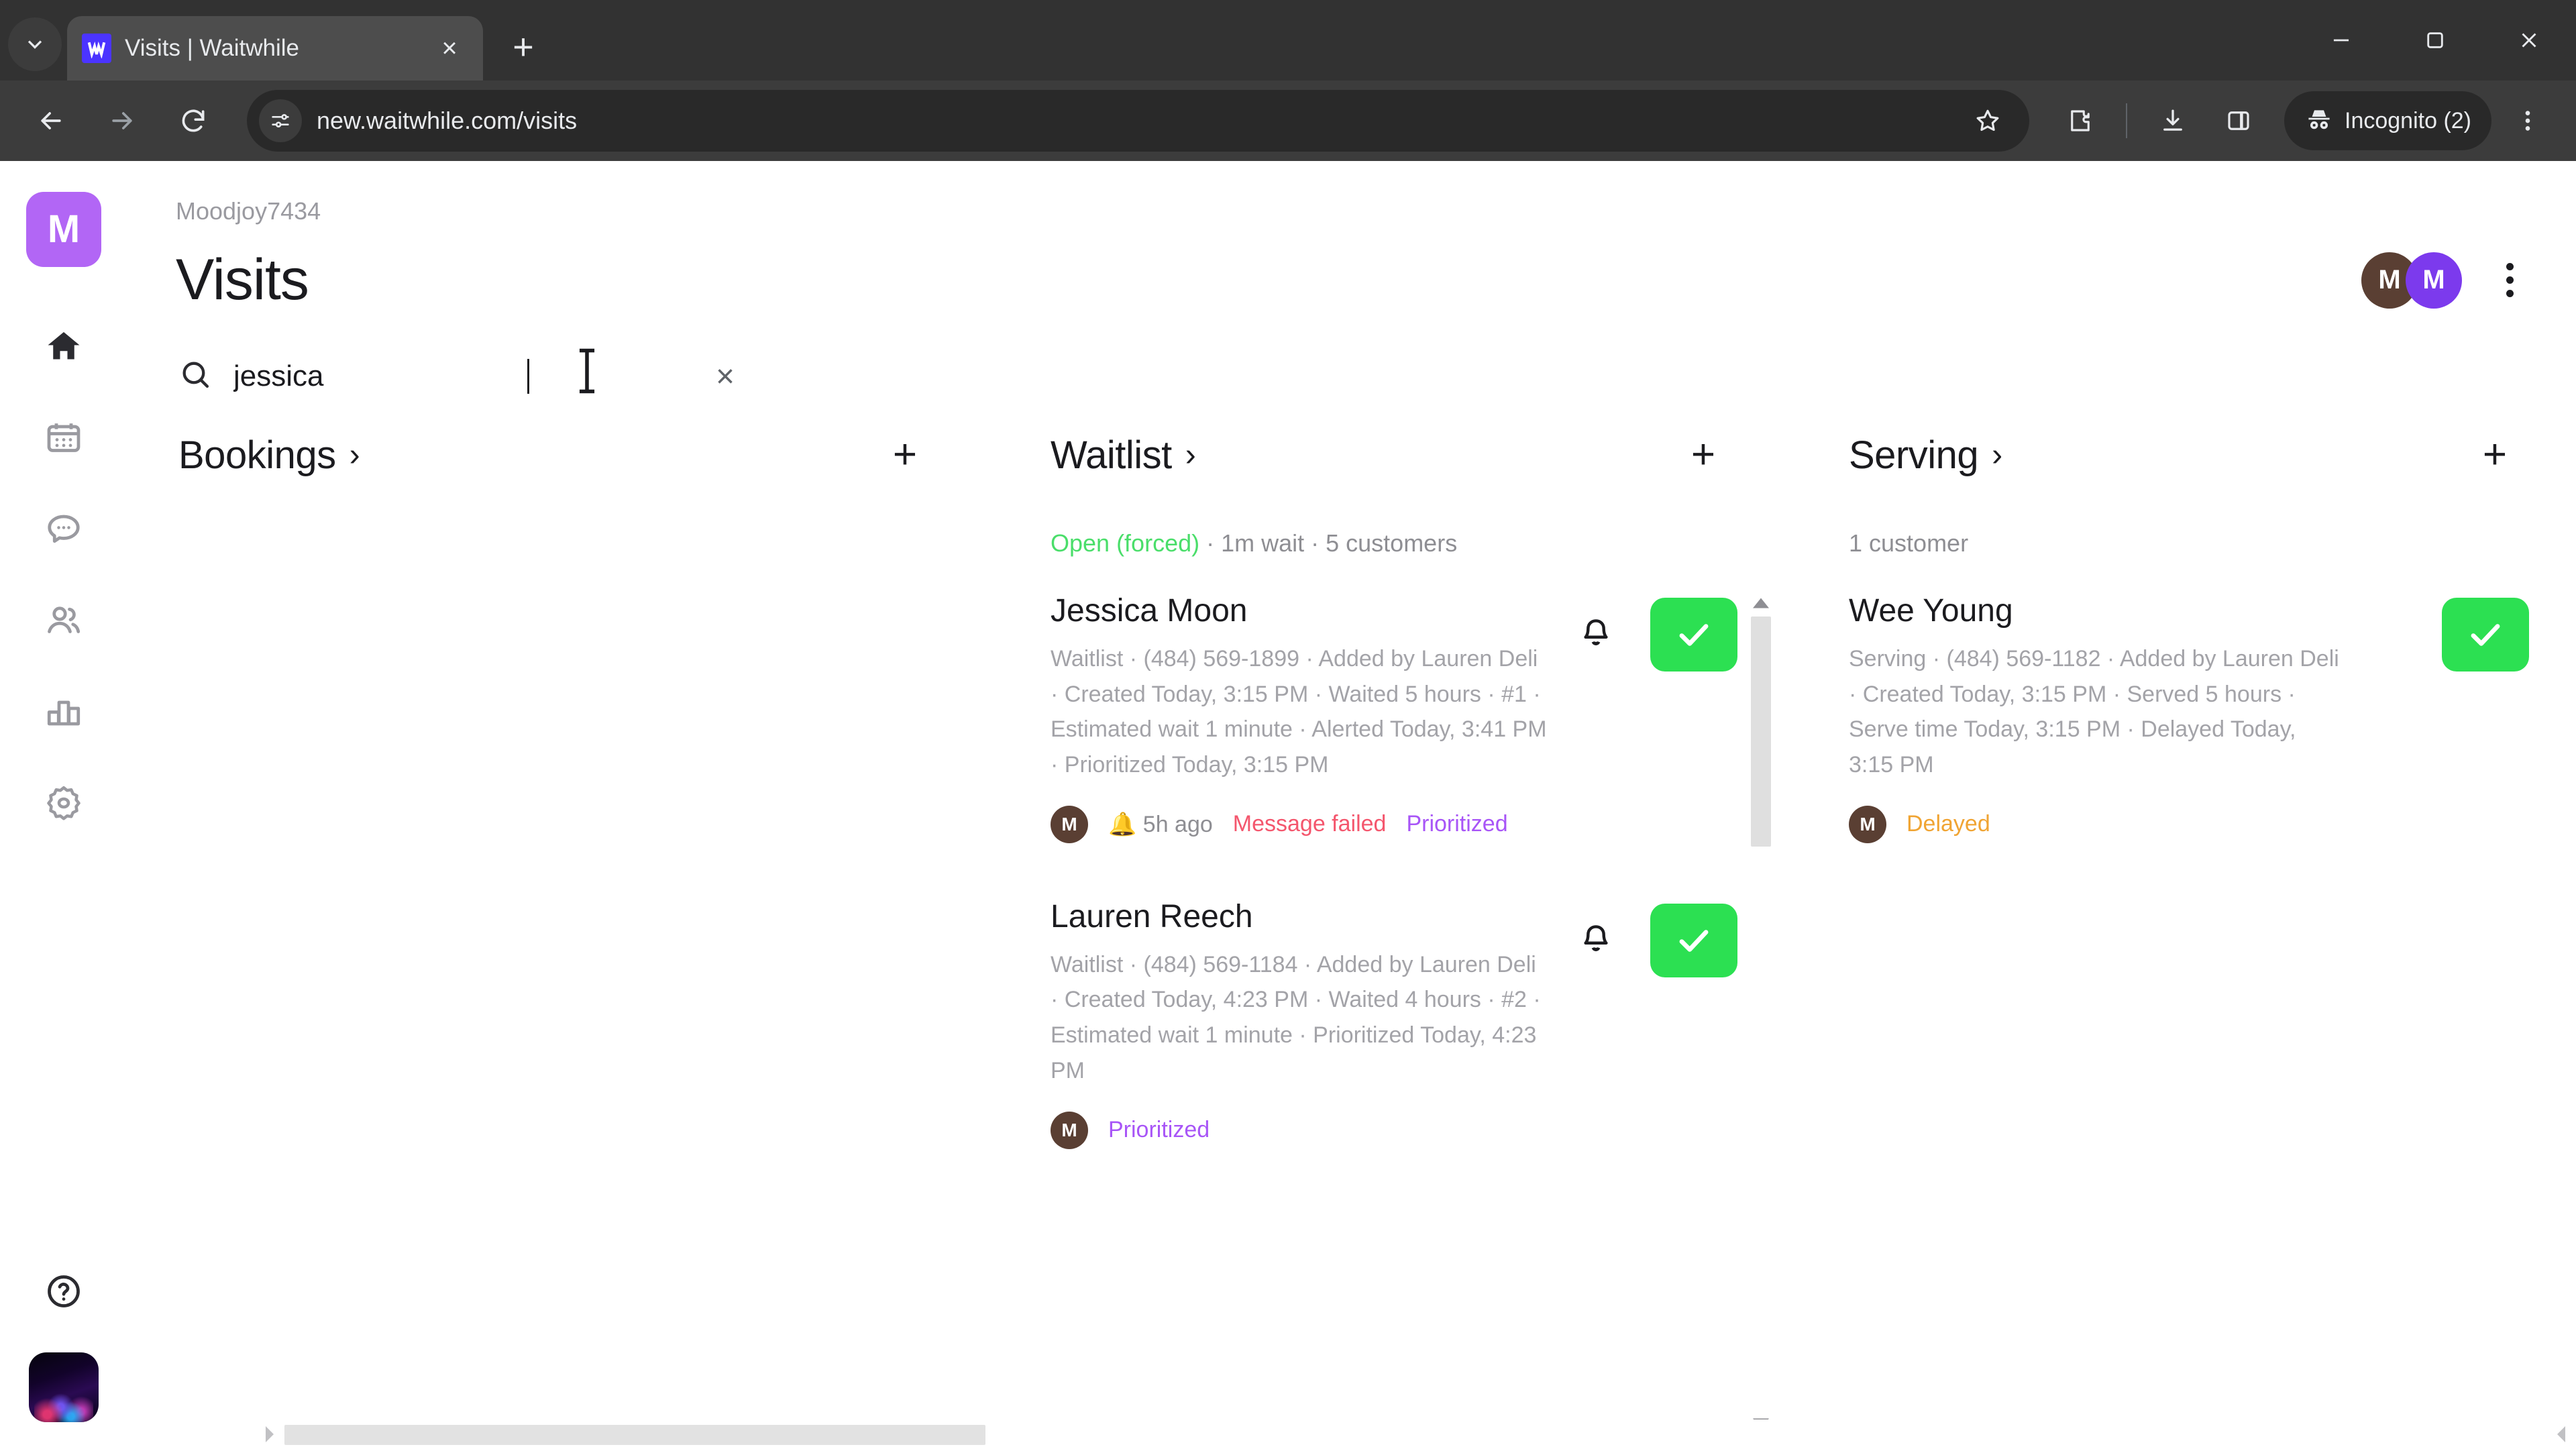  I want to click on assignee-avatar: M, so click(1867, 824).